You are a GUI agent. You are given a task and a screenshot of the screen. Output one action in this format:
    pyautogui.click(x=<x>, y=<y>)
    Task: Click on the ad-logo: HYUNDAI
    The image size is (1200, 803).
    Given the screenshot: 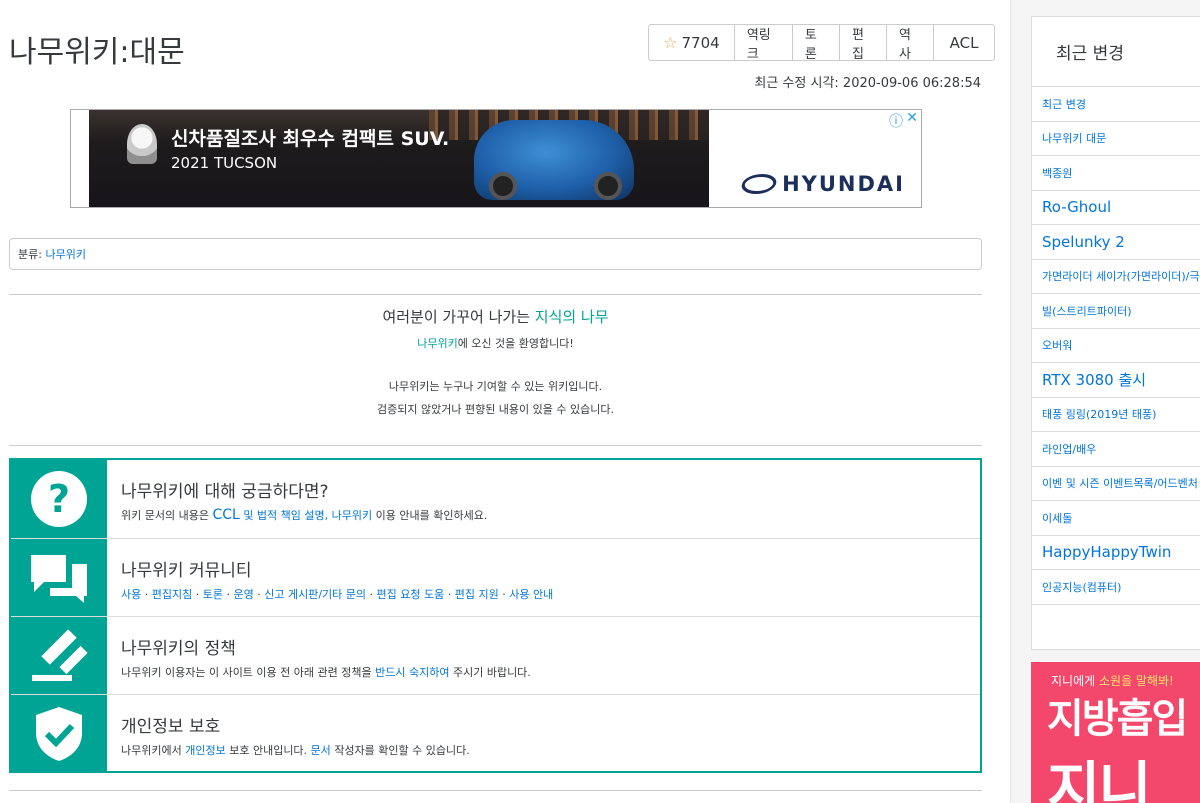 What is the action you would take?
    pyautogui.click(x=821, y=184)
    